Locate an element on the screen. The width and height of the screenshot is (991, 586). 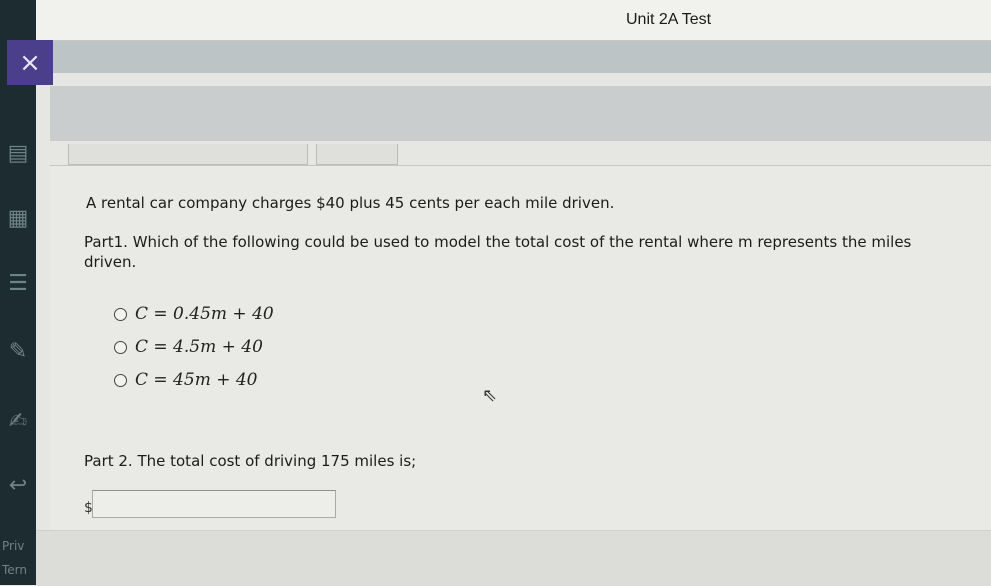
mouse-cursor-icon: ⇖ is located at coordinates (490, 395).